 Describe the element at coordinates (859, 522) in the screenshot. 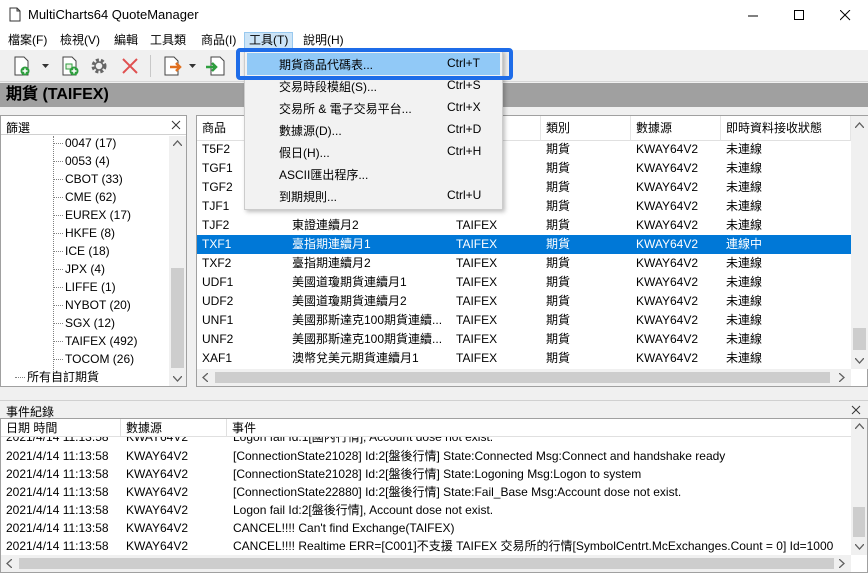

I see `log-vscroll-thumb` at that location.